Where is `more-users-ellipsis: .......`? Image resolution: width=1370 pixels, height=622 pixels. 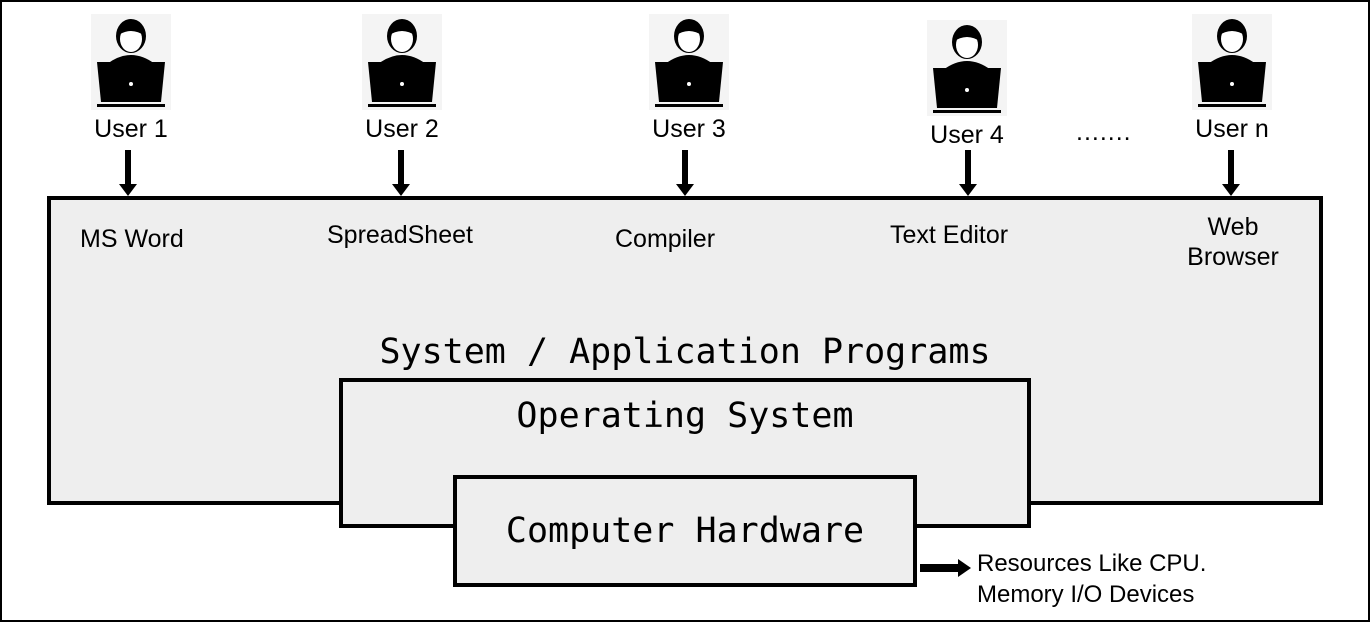 more-users-ellipsis: ....... is located at coordinates (1104, 132).